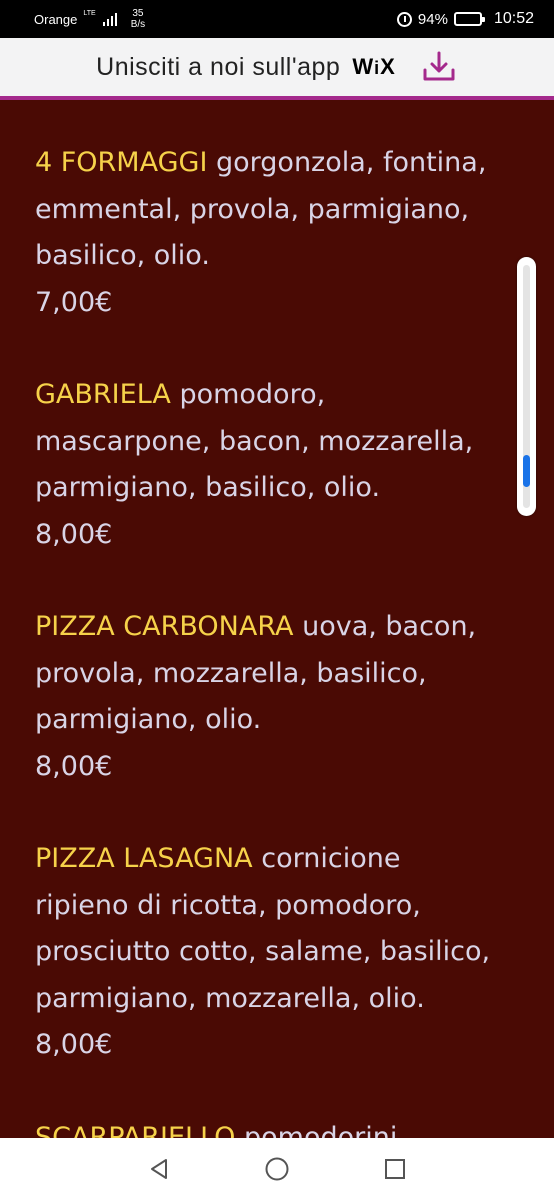 The width and height of the screenshot is (554, 1200). What do you see at coordinates (395, 1169) in the screenshot?
I see `recents-square-icon` at bounding box center [395, 1169].